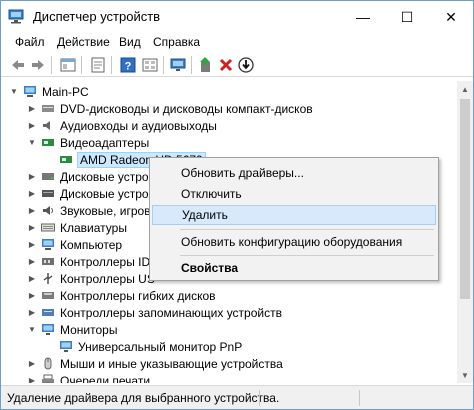 Image resolution: width=474 pixels, height=410 pixels. I want to click on tree-root: ▼ Main-PC, so click(49, 91).